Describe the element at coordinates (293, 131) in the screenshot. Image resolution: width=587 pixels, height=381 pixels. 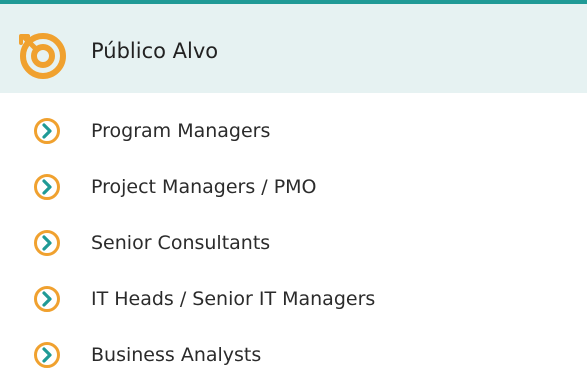
I see `list-item: Program Managers` at that location.